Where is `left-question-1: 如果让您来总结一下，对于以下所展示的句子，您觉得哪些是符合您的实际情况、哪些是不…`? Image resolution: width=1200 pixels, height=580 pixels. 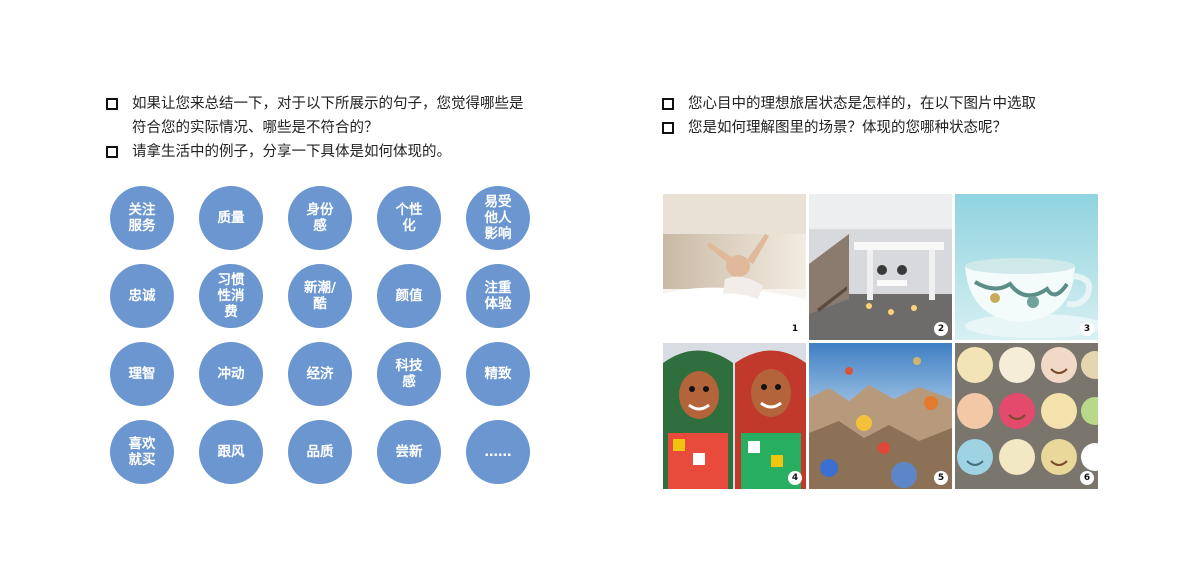 left-question-1: 如果让您来总结一下，对于以下所展示的句子，您觉得哪些是符合您的实际情况、哪些是不… is located at coordinates (321, 116).